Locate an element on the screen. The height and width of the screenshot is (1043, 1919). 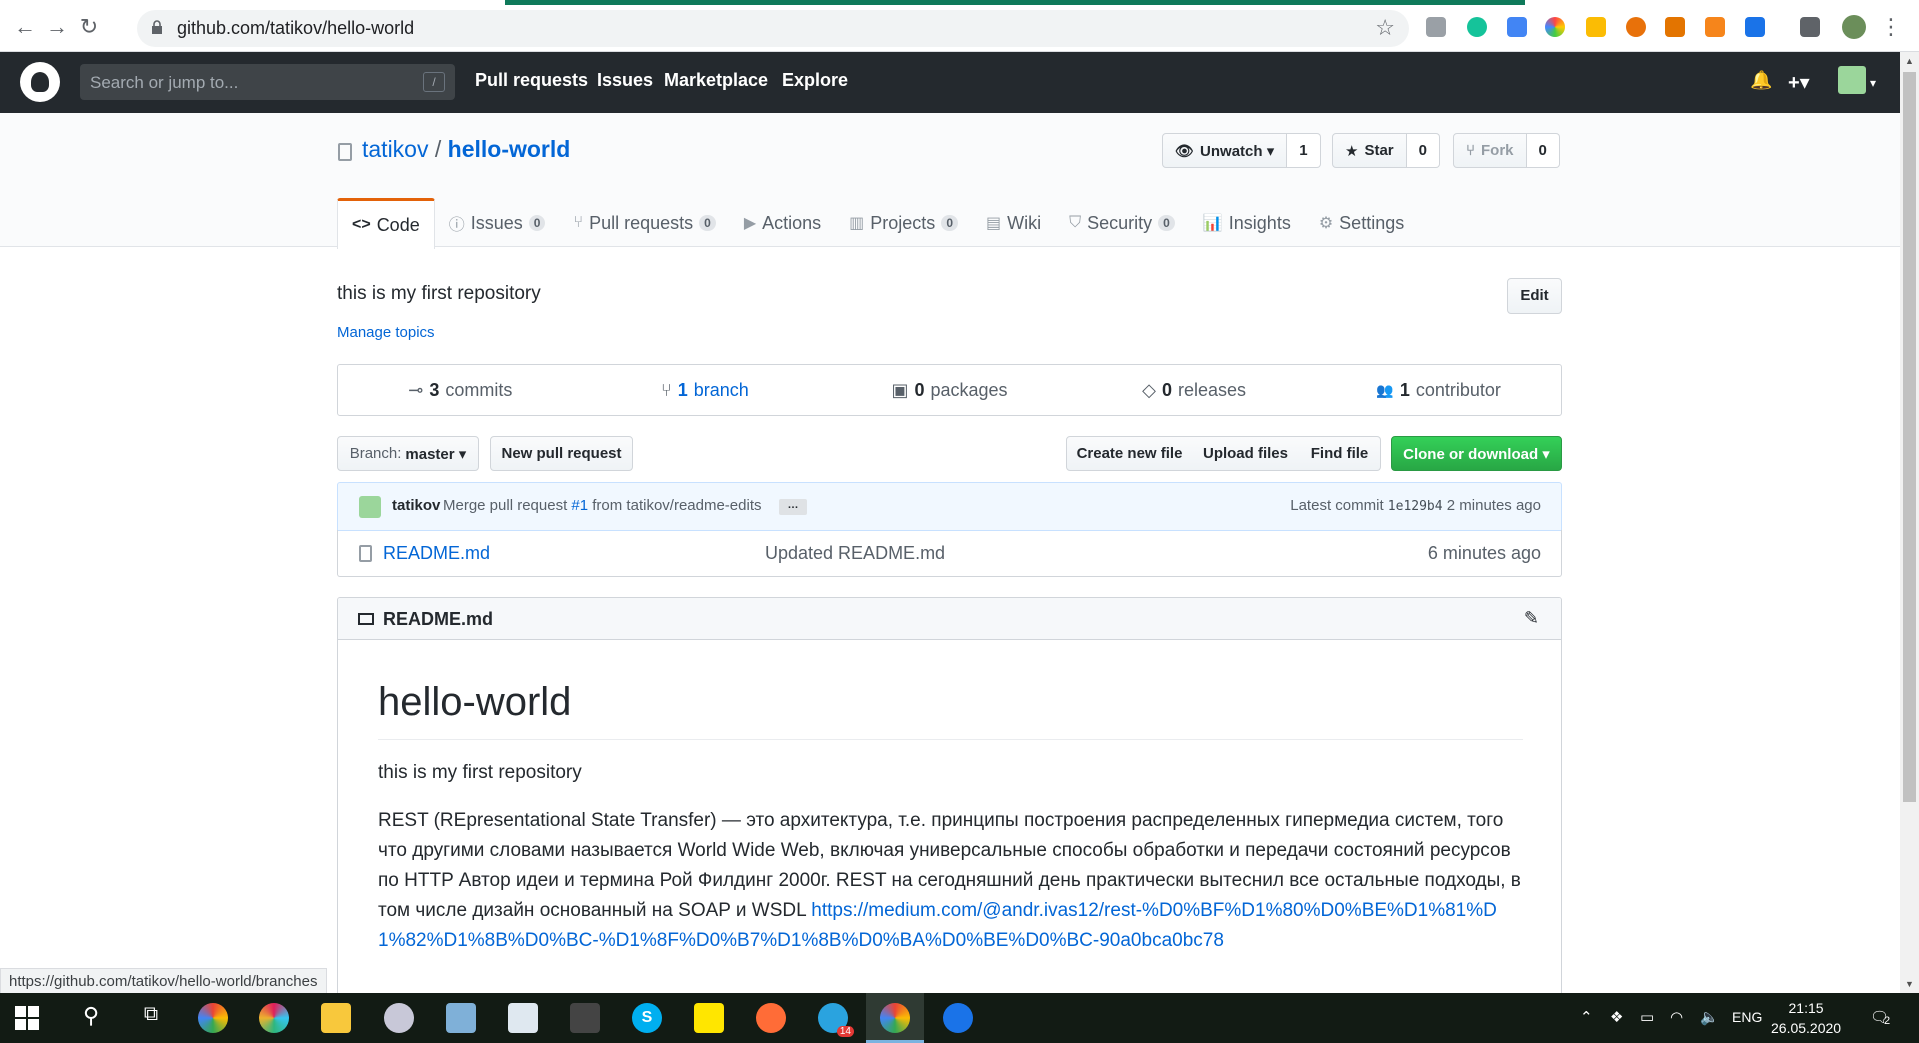
windows-start-icon is located at coordinates (27, 1018).